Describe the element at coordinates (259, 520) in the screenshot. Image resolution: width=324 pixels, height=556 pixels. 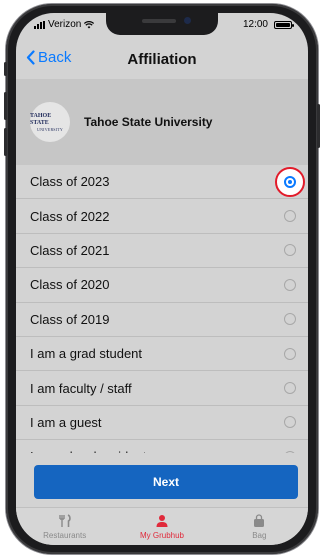
I see `bag-icon` at that location.